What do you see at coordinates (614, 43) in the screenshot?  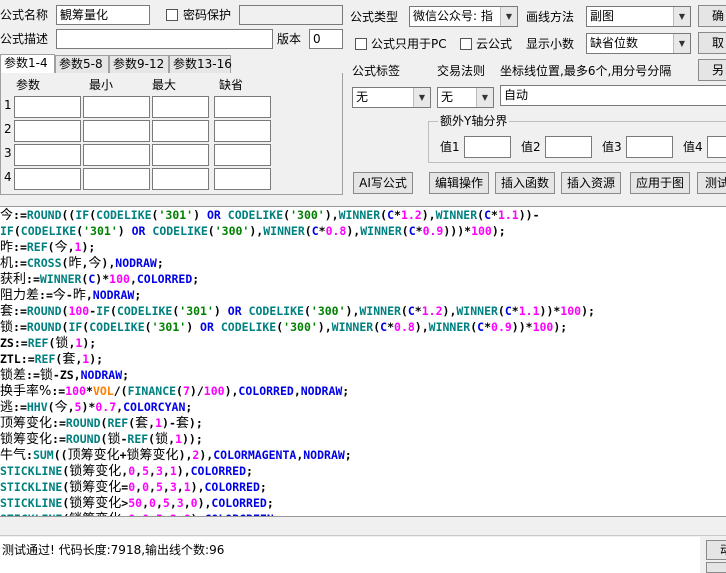 I see `decimals-value: 缺省位数` at bounding box center [614, 43].